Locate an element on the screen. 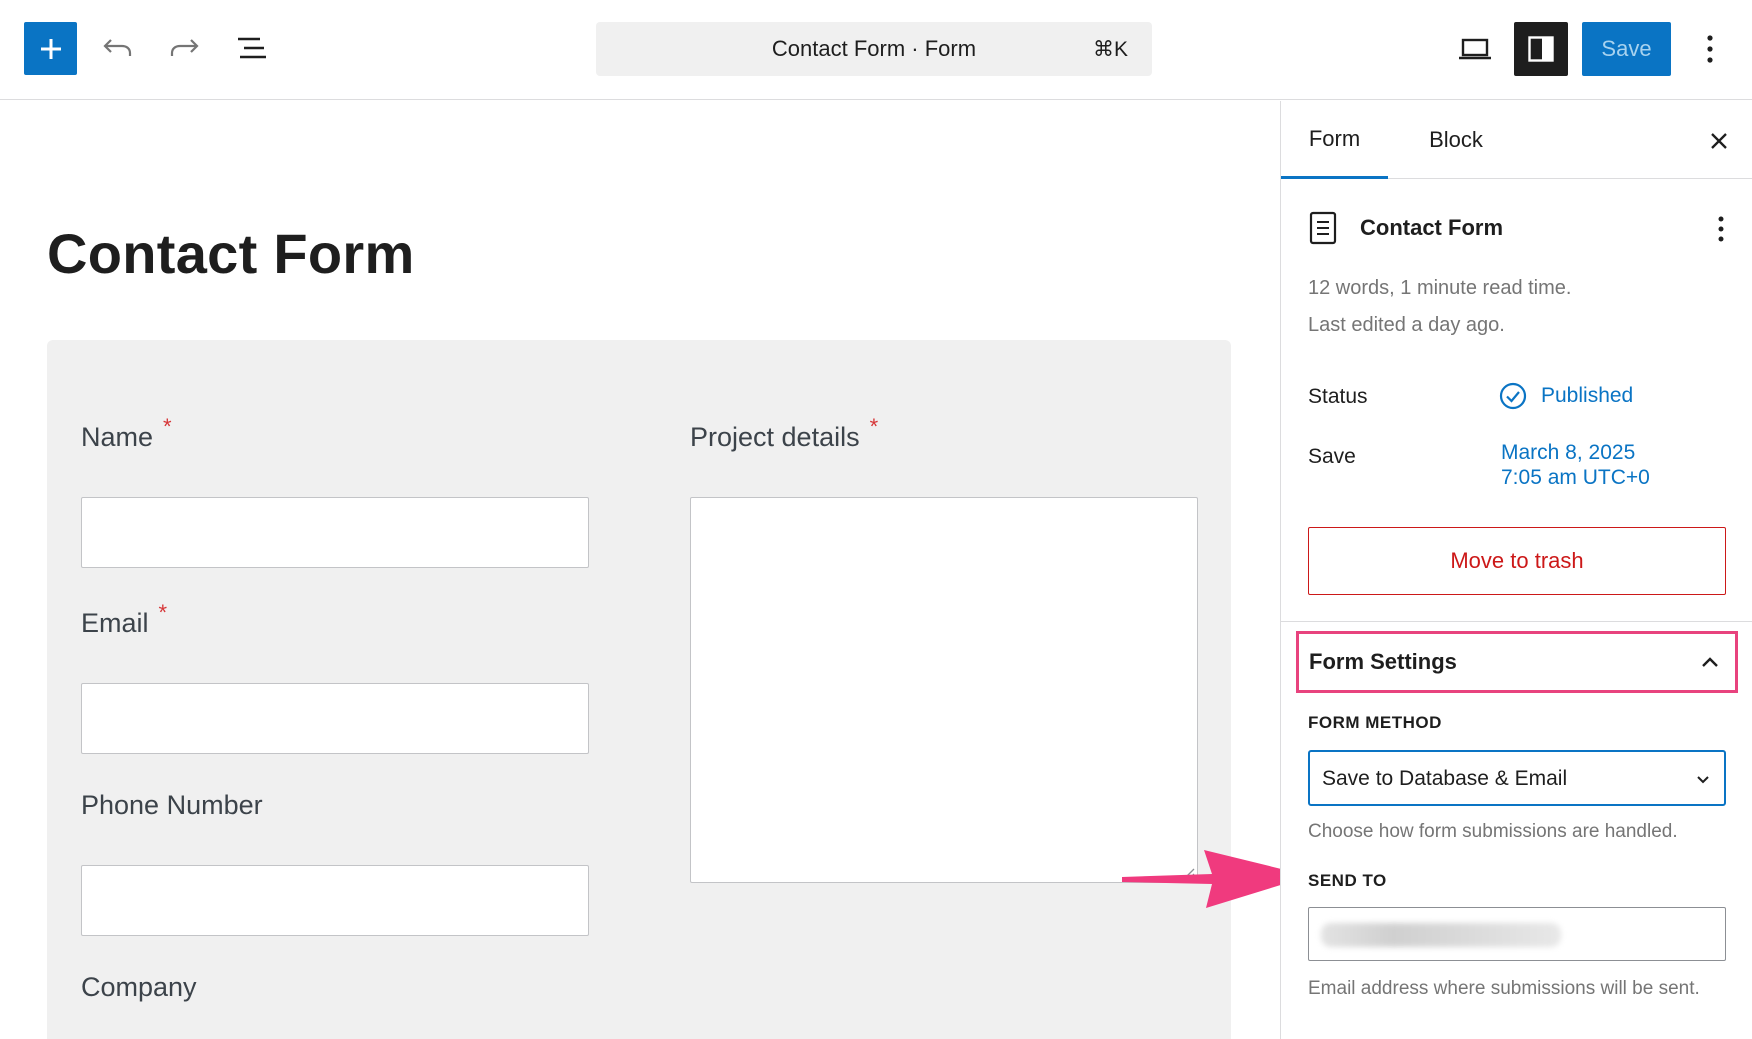 This screenshot has width=1752, height=1039. save-date: March 8, 2025 is located at coordinates (1568, 453).